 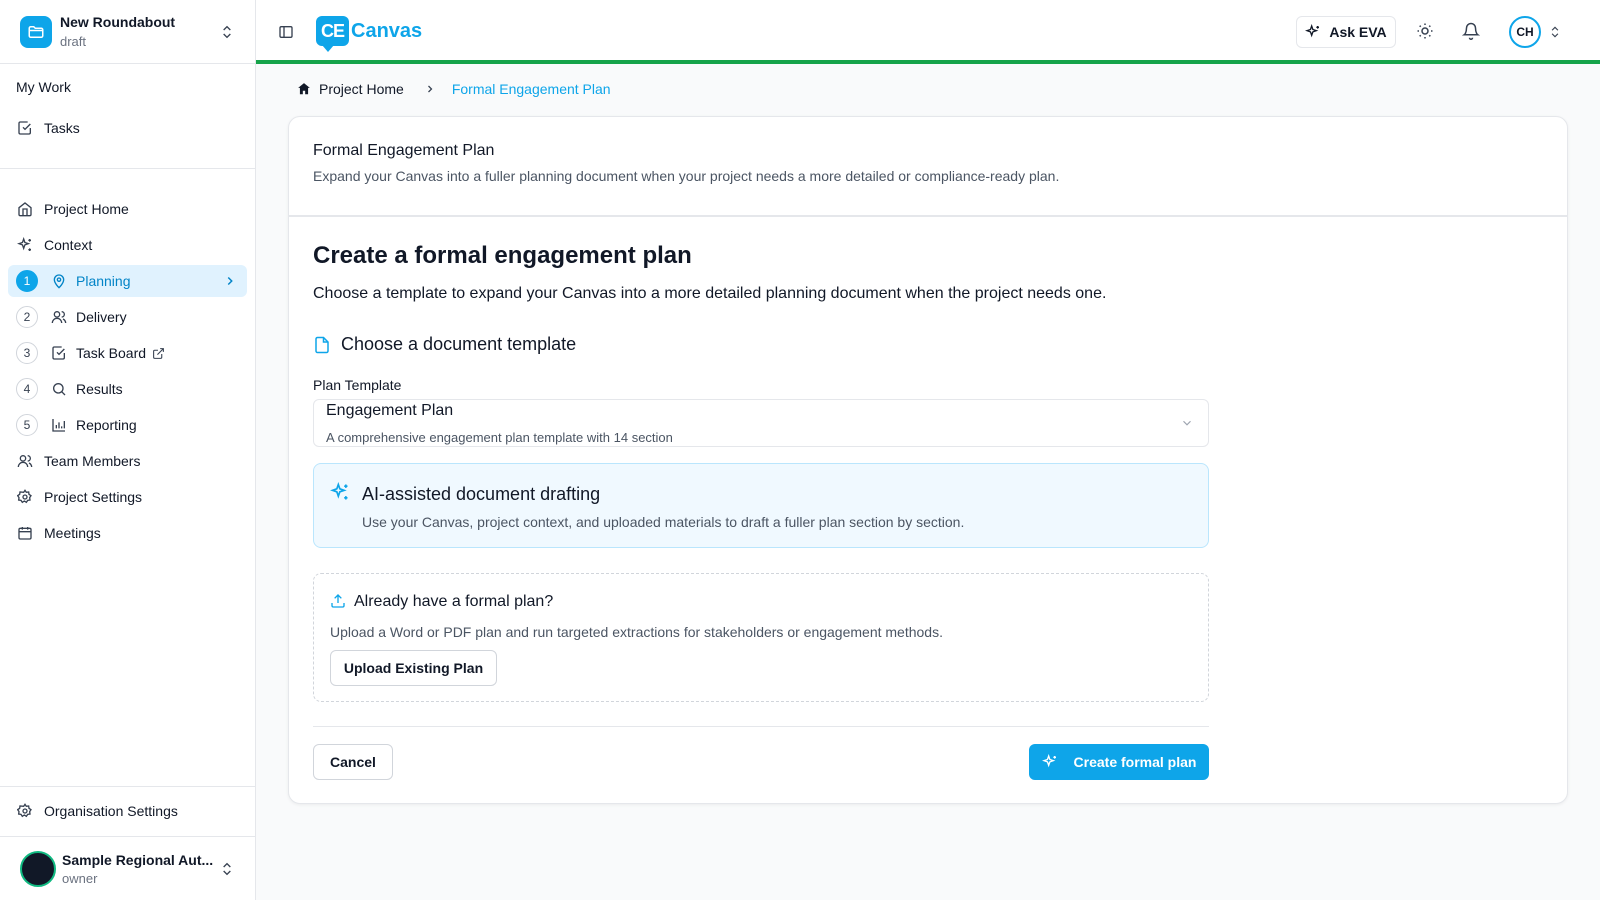 I want to click on sidebar-item-organisation-settings: Organisation Settings, so click(x=127, y=811).